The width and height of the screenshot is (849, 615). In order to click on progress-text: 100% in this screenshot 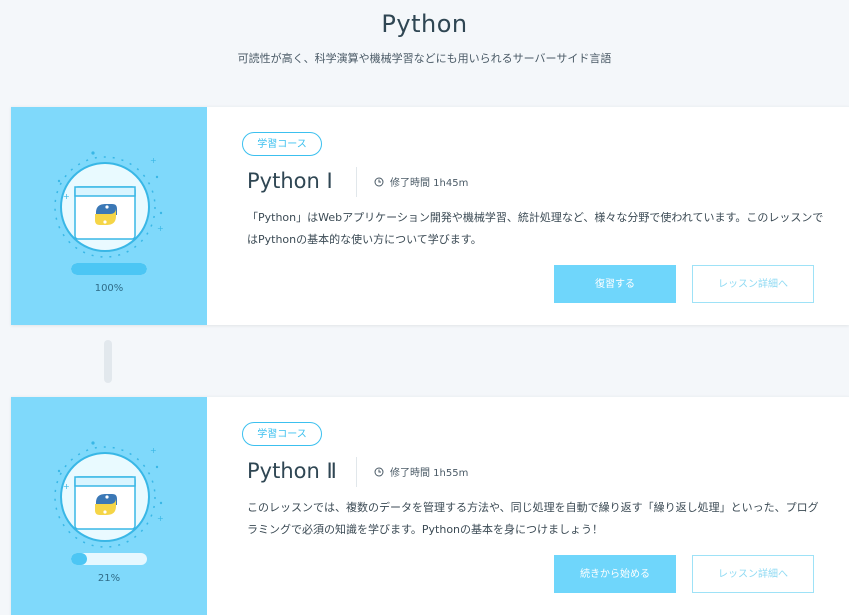, I will do `click(109, 288)`.